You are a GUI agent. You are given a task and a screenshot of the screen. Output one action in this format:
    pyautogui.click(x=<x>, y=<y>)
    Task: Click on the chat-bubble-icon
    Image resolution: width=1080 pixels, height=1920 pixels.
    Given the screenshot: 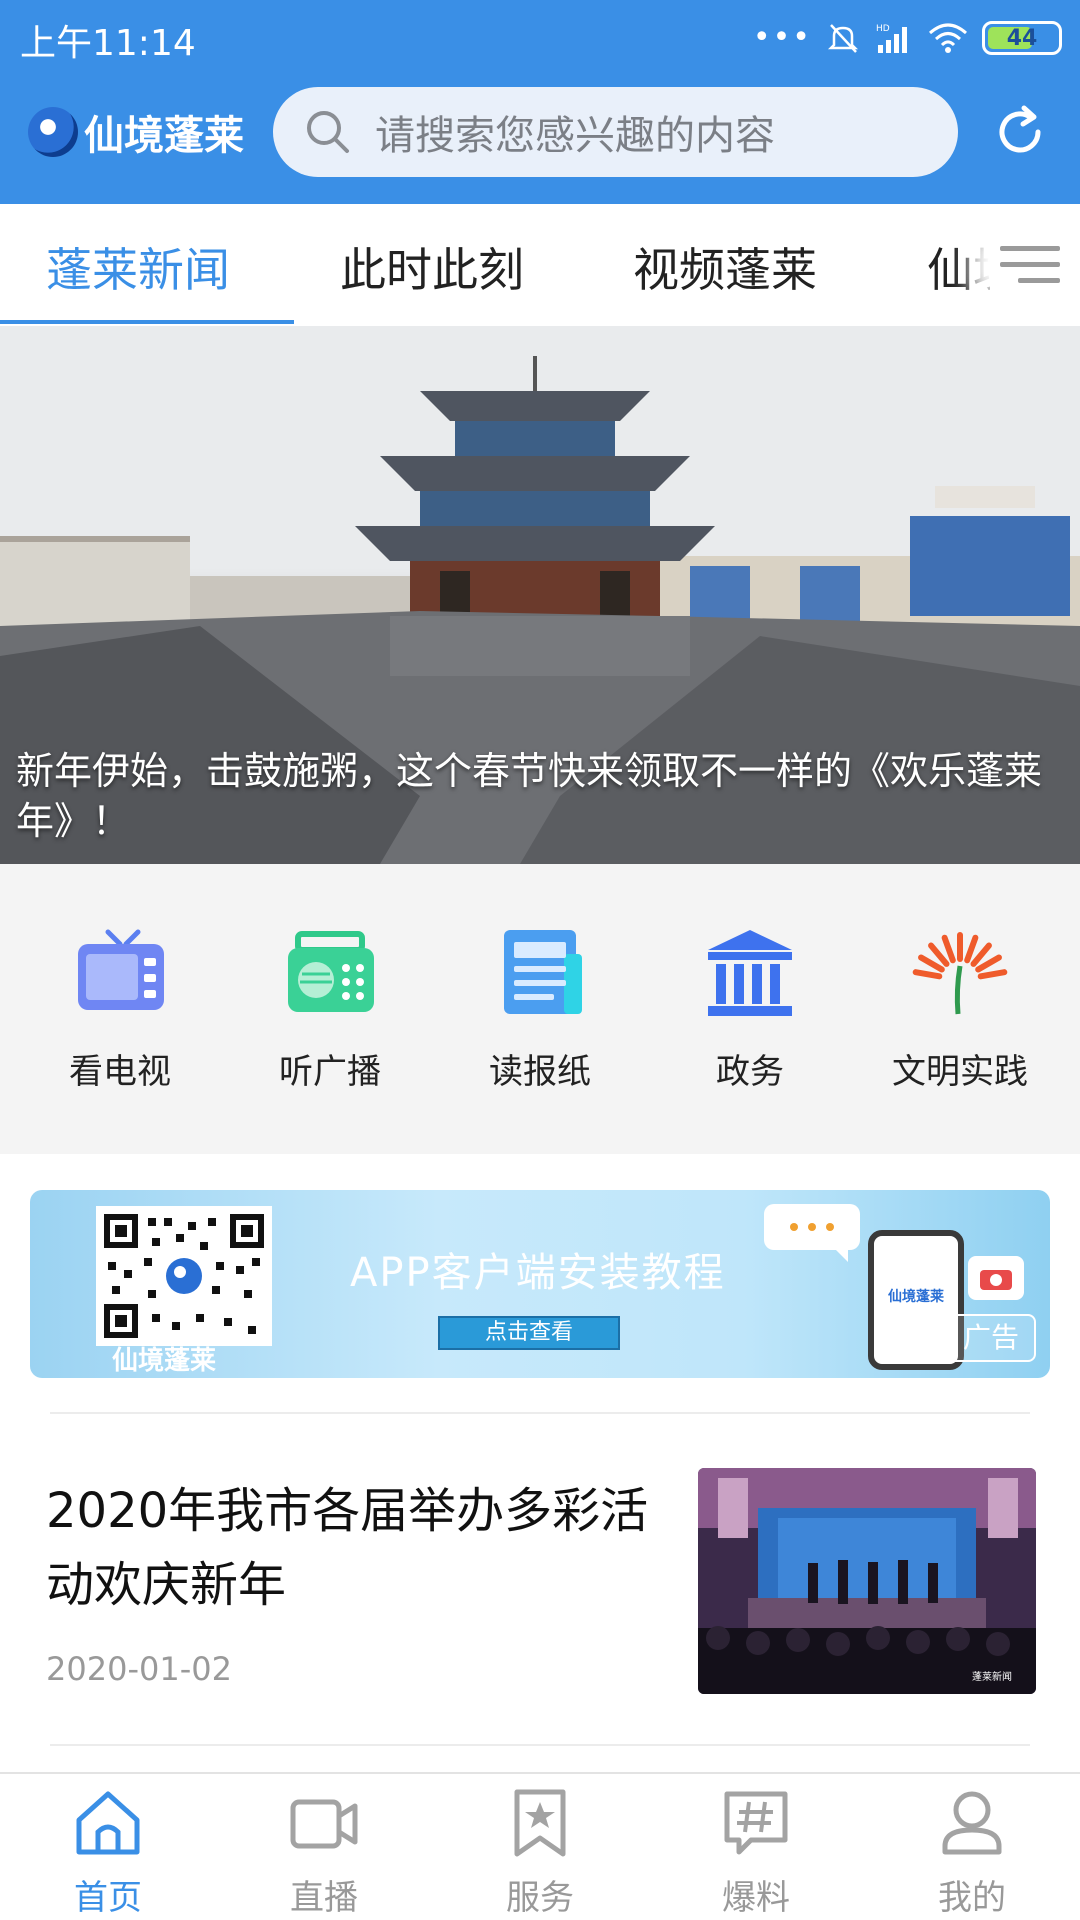 What is the action you would take?
    pyautogui.click(x=812, y=1233)
    